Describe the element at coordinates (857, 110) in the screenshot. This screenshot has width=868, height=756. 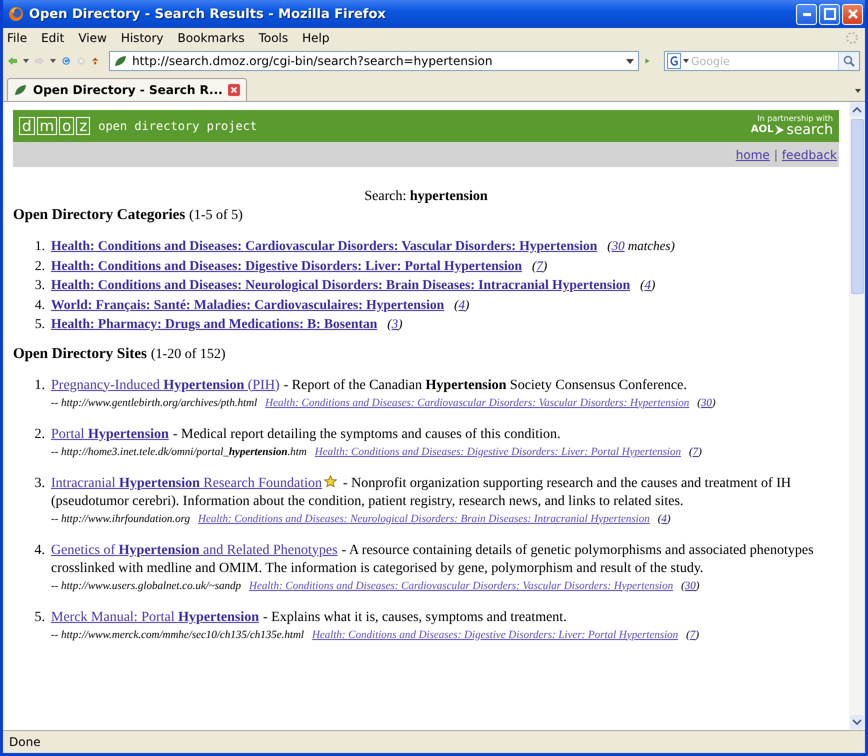
I see `scroll-up-icon` at that location.